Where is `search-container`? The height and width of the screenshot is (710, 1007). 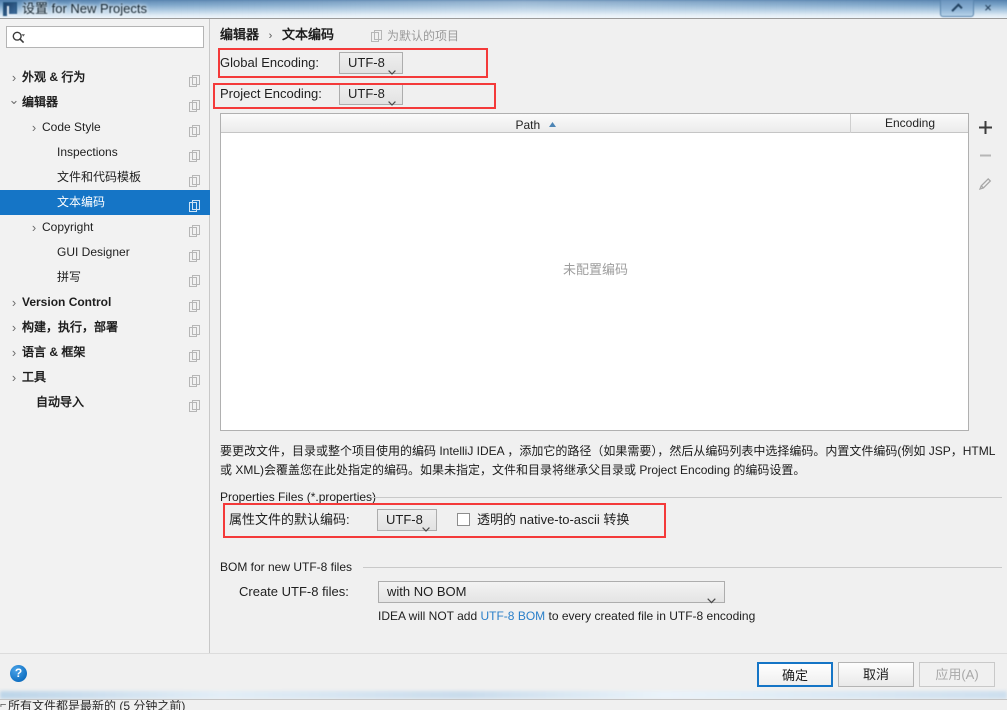 search-container is located at coordinates (105, 37).